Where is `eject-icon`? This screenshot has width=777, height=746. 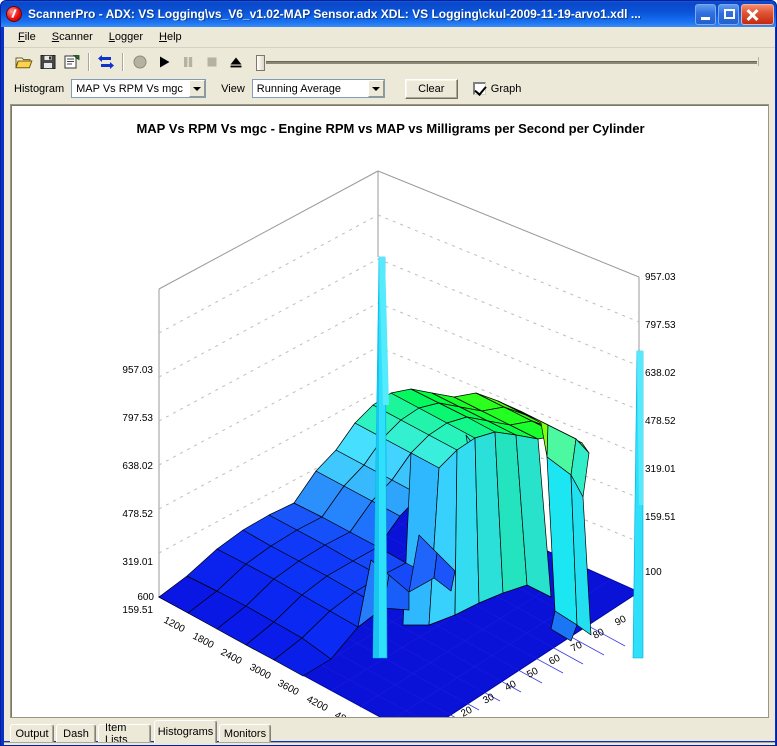 eject-icon is located at coordinates (236, 62).